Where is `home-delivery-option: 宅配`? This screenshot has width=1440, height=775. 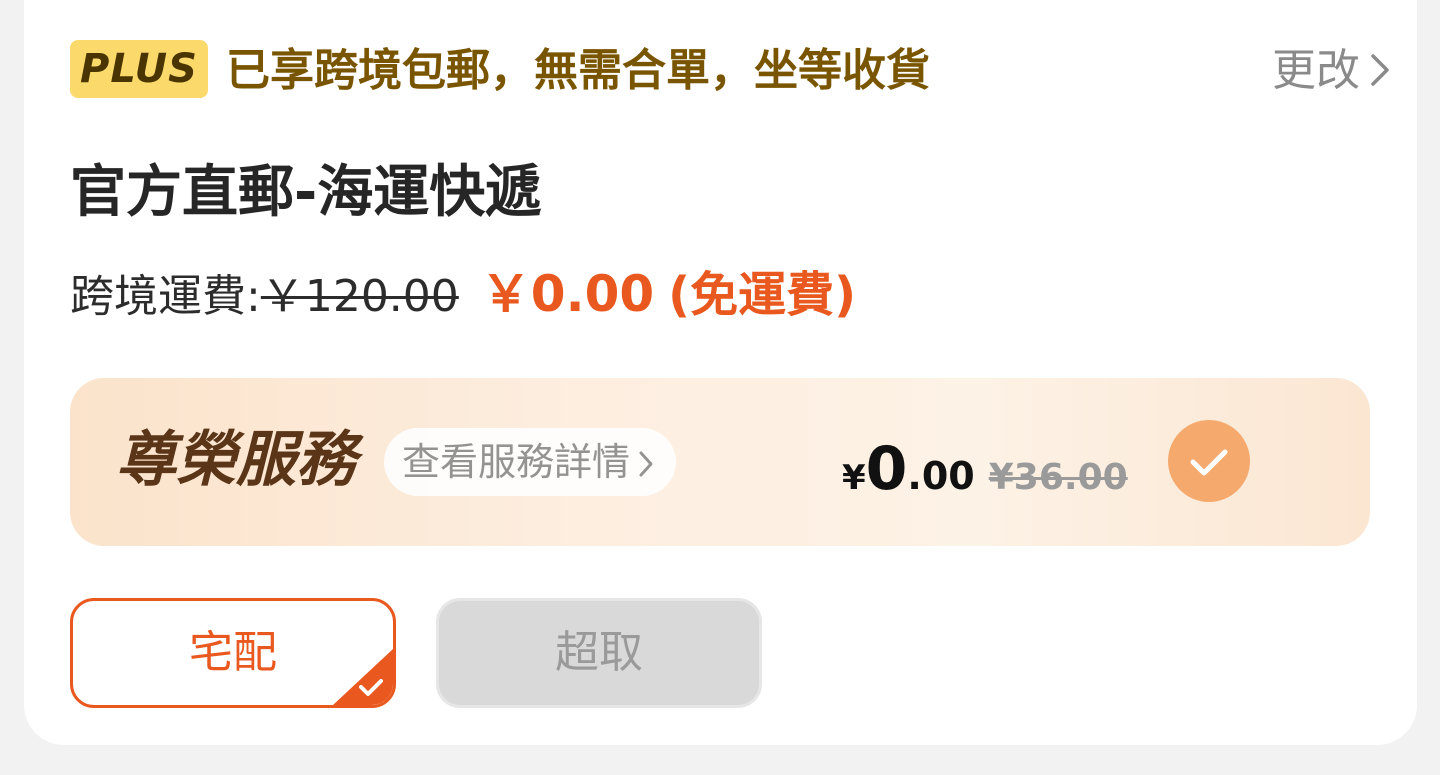 home-delivery-option: 宅配 is located at coordinates (233, 653).